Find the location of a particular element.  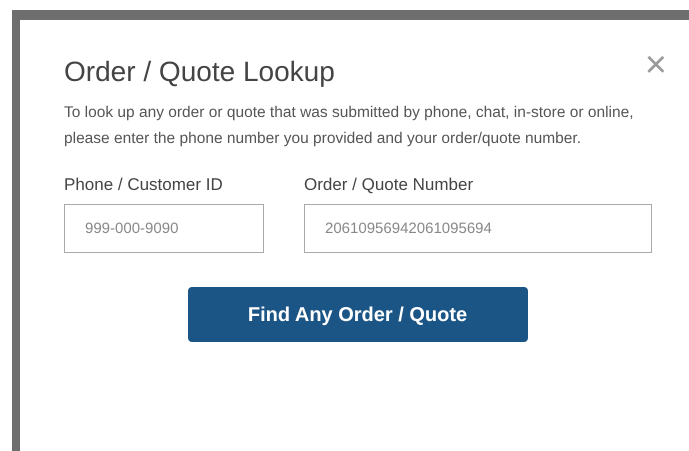

input-field: 999-000-9090 is located at coordinates (164, 228).